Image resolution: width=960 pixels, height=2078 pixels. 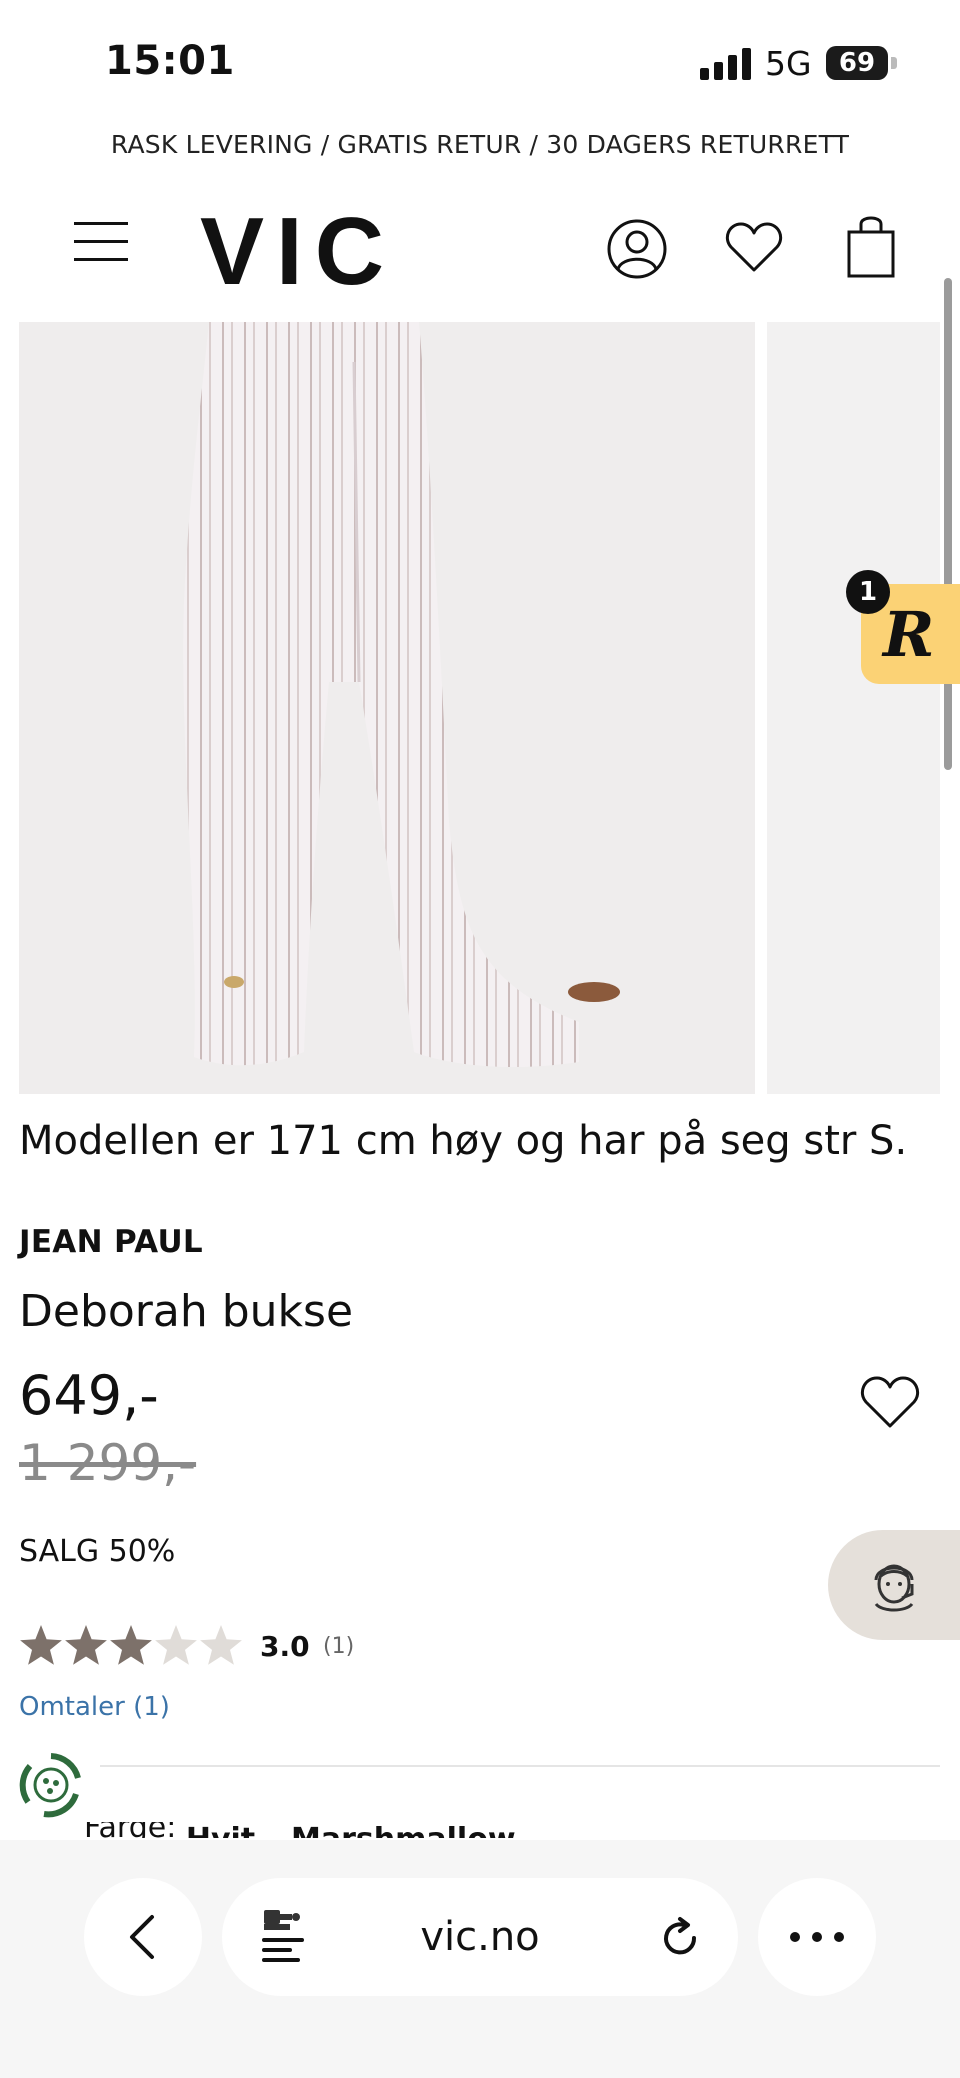 What do you see at coordinates (680, 1938) in the screenshot?
I see `reload-icon` at bounding box center [680, 1938].